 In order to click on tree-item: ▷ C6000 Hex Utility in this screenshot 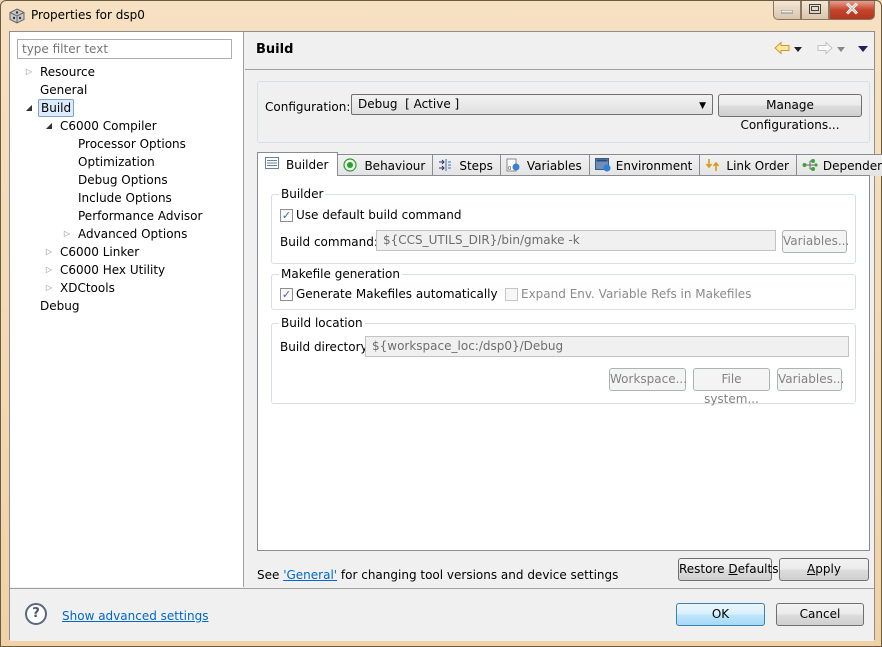, I will do `click(126, 270)`.